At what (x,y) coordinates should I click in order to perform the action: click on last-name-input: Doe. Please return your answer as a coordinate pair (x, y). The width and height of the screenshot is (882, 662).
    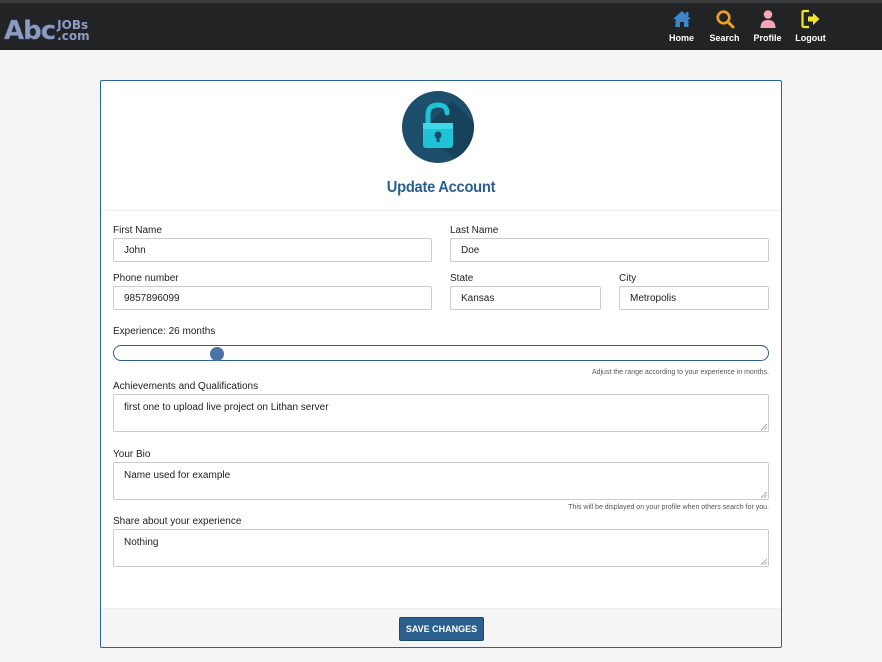
    Looking at the image, I should click on (609, 250).